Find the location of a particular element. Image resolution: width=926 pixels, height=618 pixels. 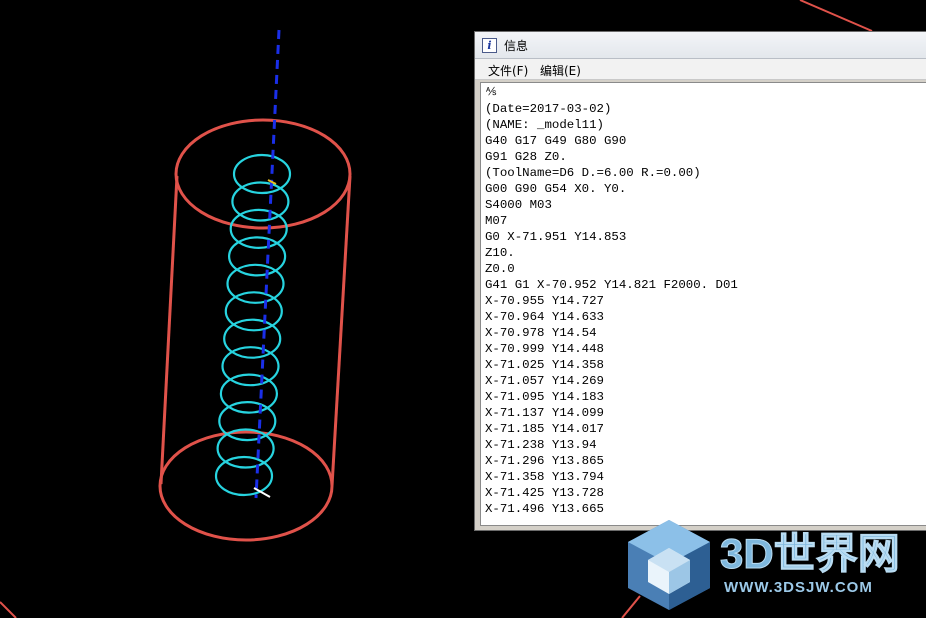

nc-code-line: X-71.425 Y13.728 is located at coordinates (544, 493).